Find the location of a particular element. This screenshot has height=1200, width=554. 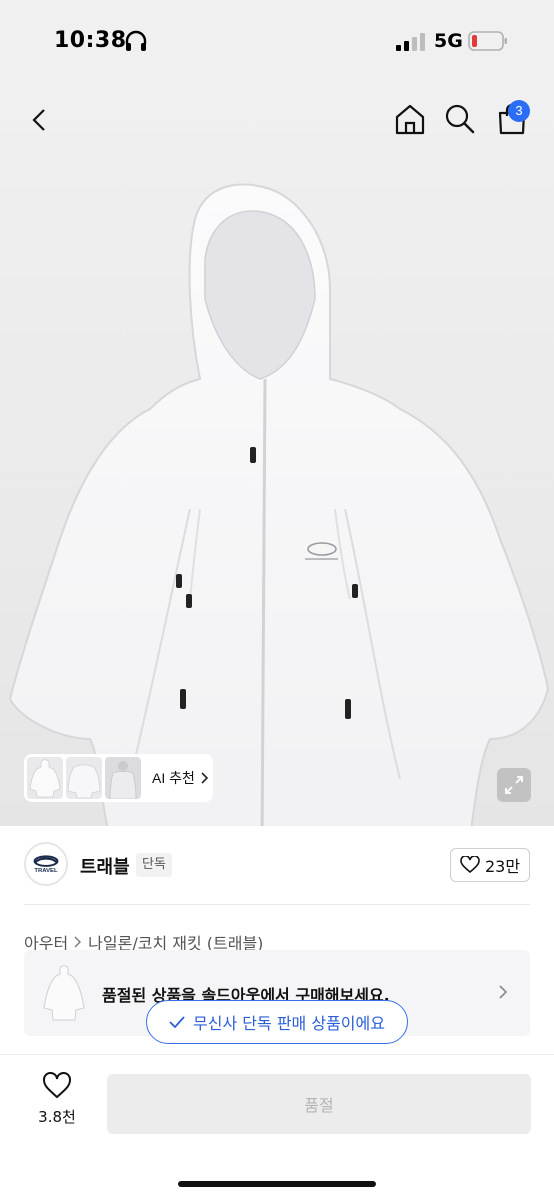

ai-recommend-button: AI 추천 is located at coordinates (180, 778).